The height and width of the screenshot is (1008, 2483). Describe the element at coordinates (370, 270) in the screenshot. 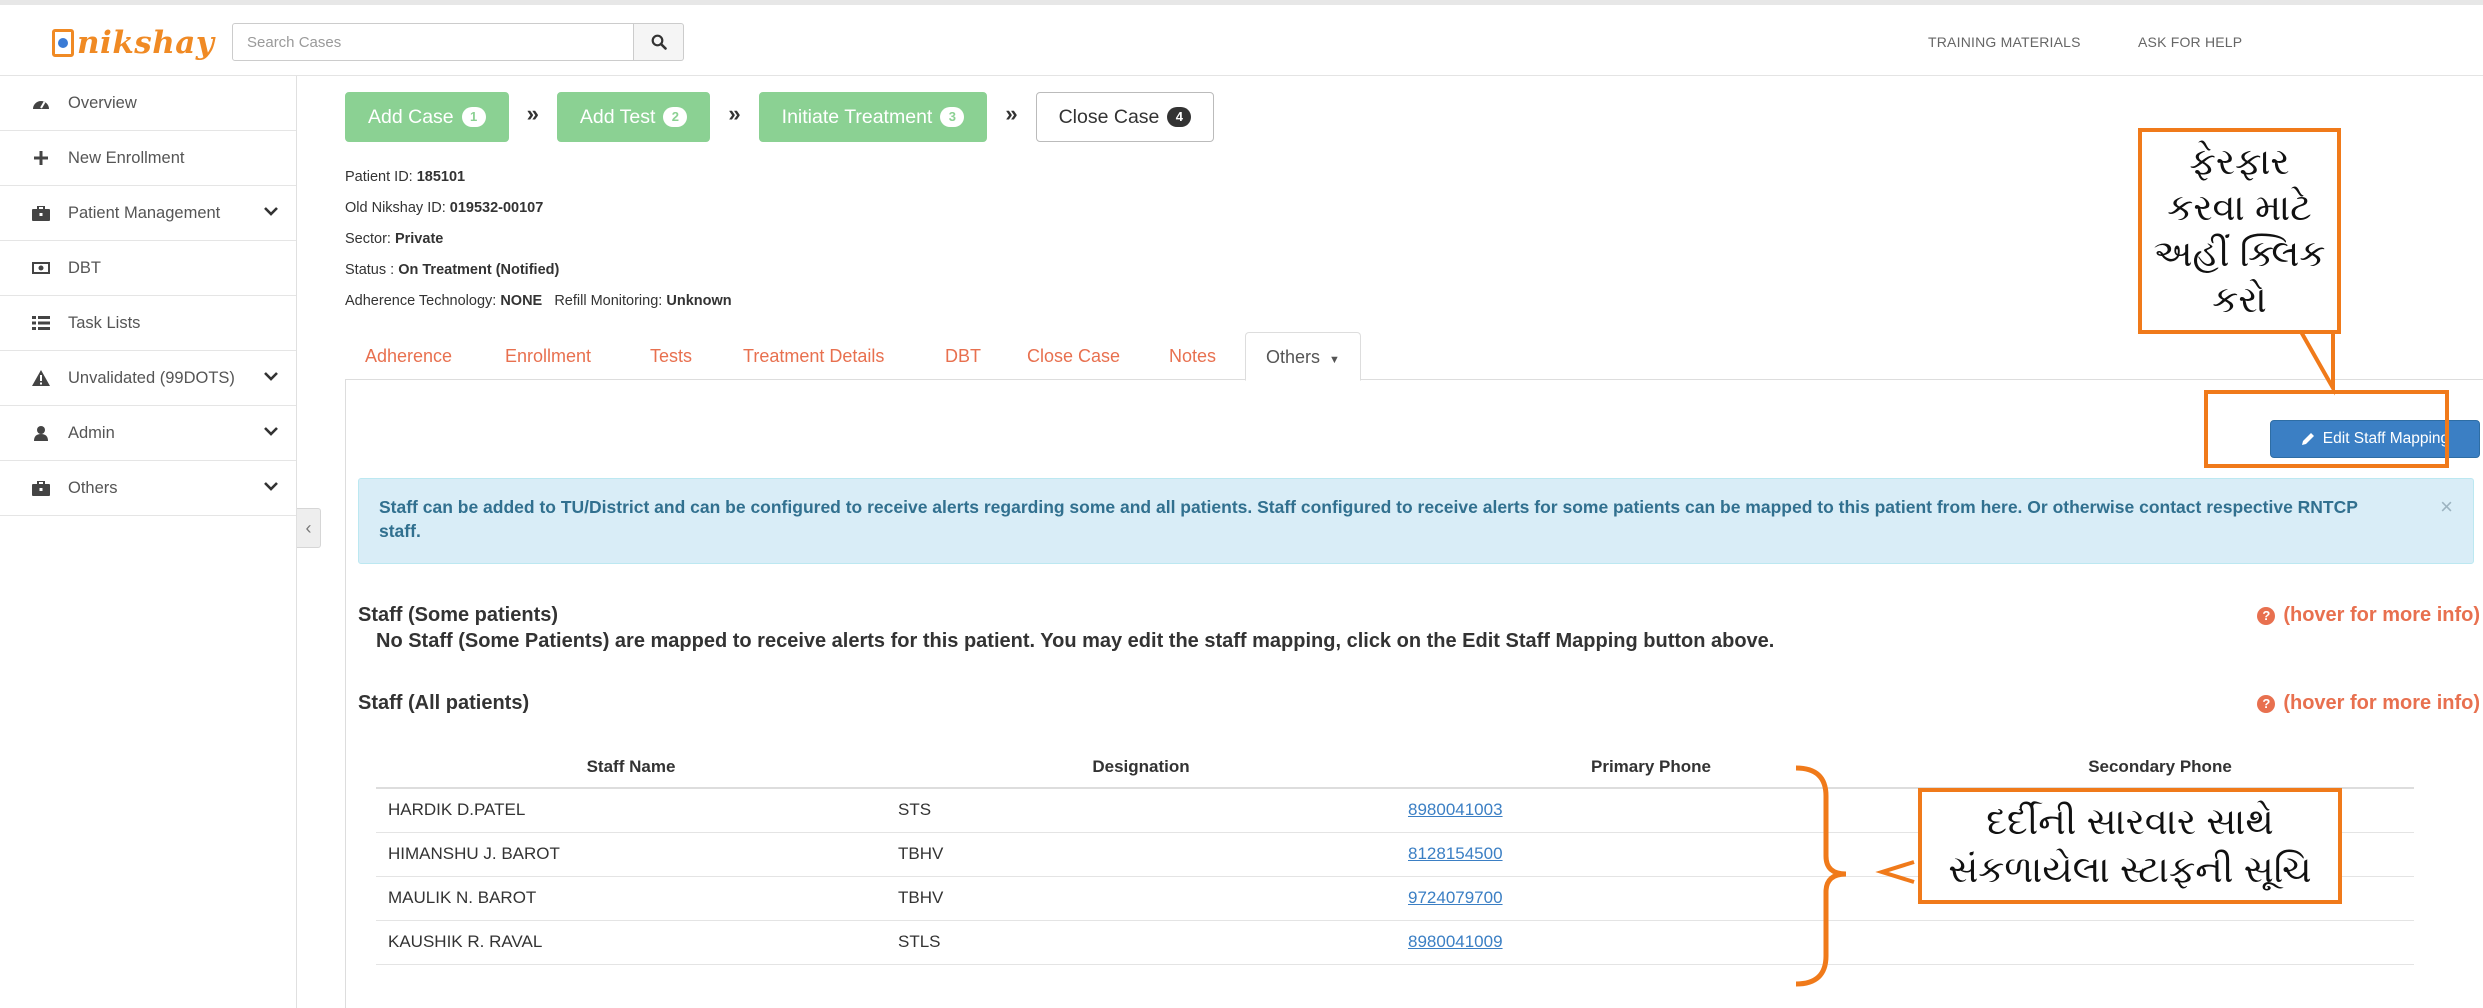

I see `status-label: Status :` at that location.